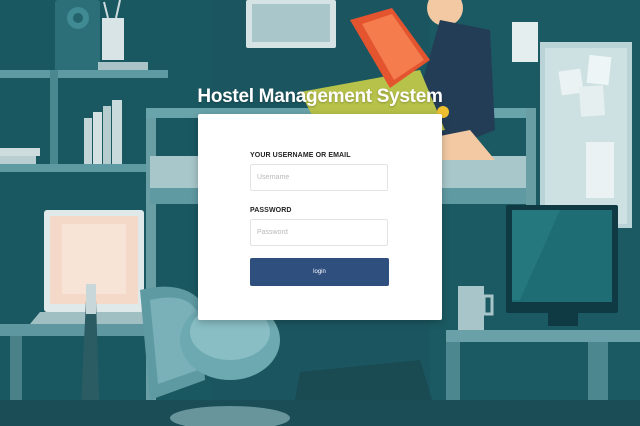 This screenshot has width=640, height=426. I want to click on username-label: YOUR USERNAME OR EMAIL, so click(300, 155).